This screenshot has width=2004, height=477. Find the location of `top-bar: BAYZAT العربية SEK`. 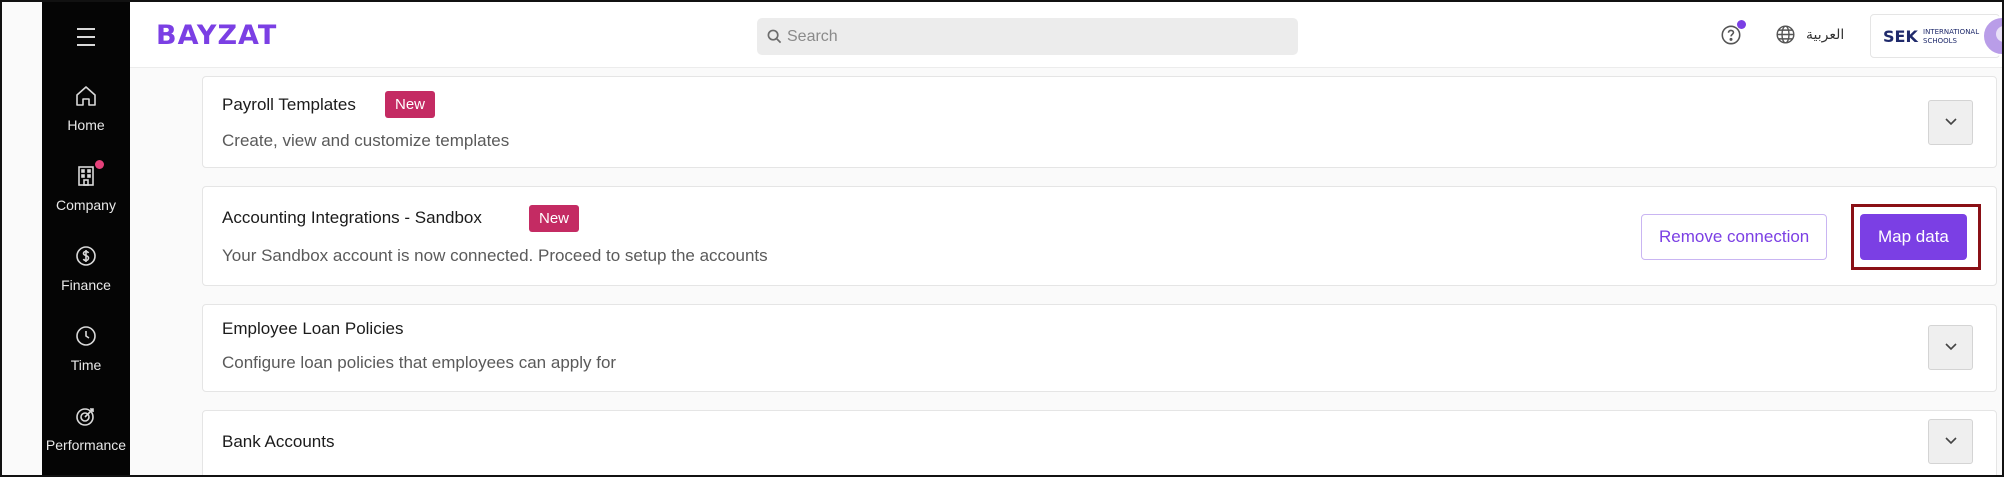

top-bar: BAYZAT العربية SEK is located at coordinates (1066, 35).